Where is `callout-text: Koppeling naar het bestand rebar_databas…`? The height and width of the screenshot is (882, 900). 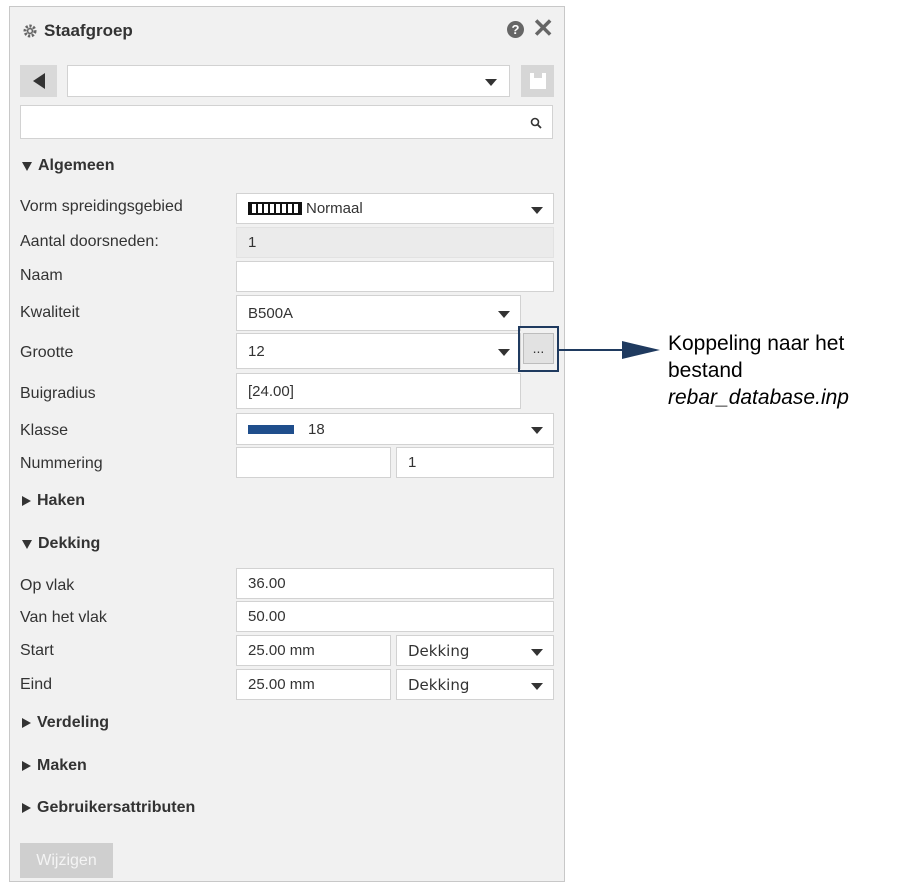 callout-text: Koppeling naar het bestand rebar_databas… is located at coordinates (758, 370).